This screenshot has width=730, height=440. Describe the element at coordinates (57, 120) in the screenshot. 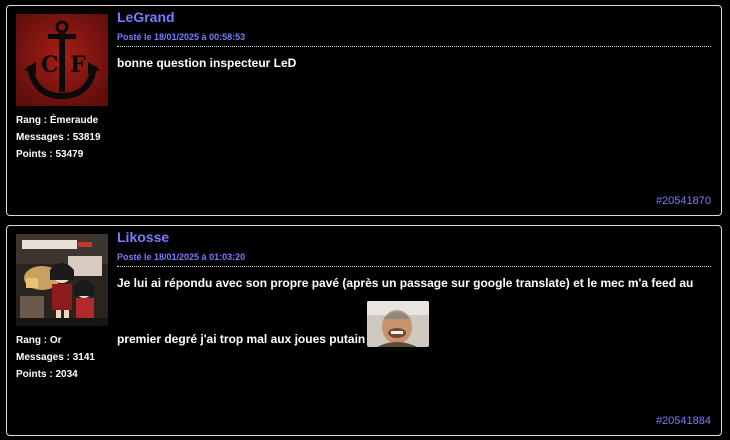

I see `user-rank: Rang : Émeraude` at that location.